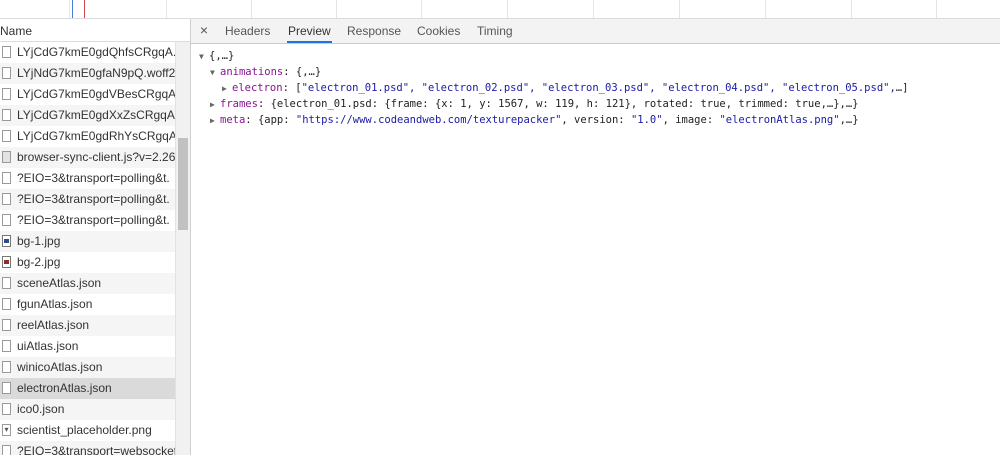 The height and width of the screenshot is (455, 1000). I want to click on request-name: winicoAtlas.json, so click(60, 367).